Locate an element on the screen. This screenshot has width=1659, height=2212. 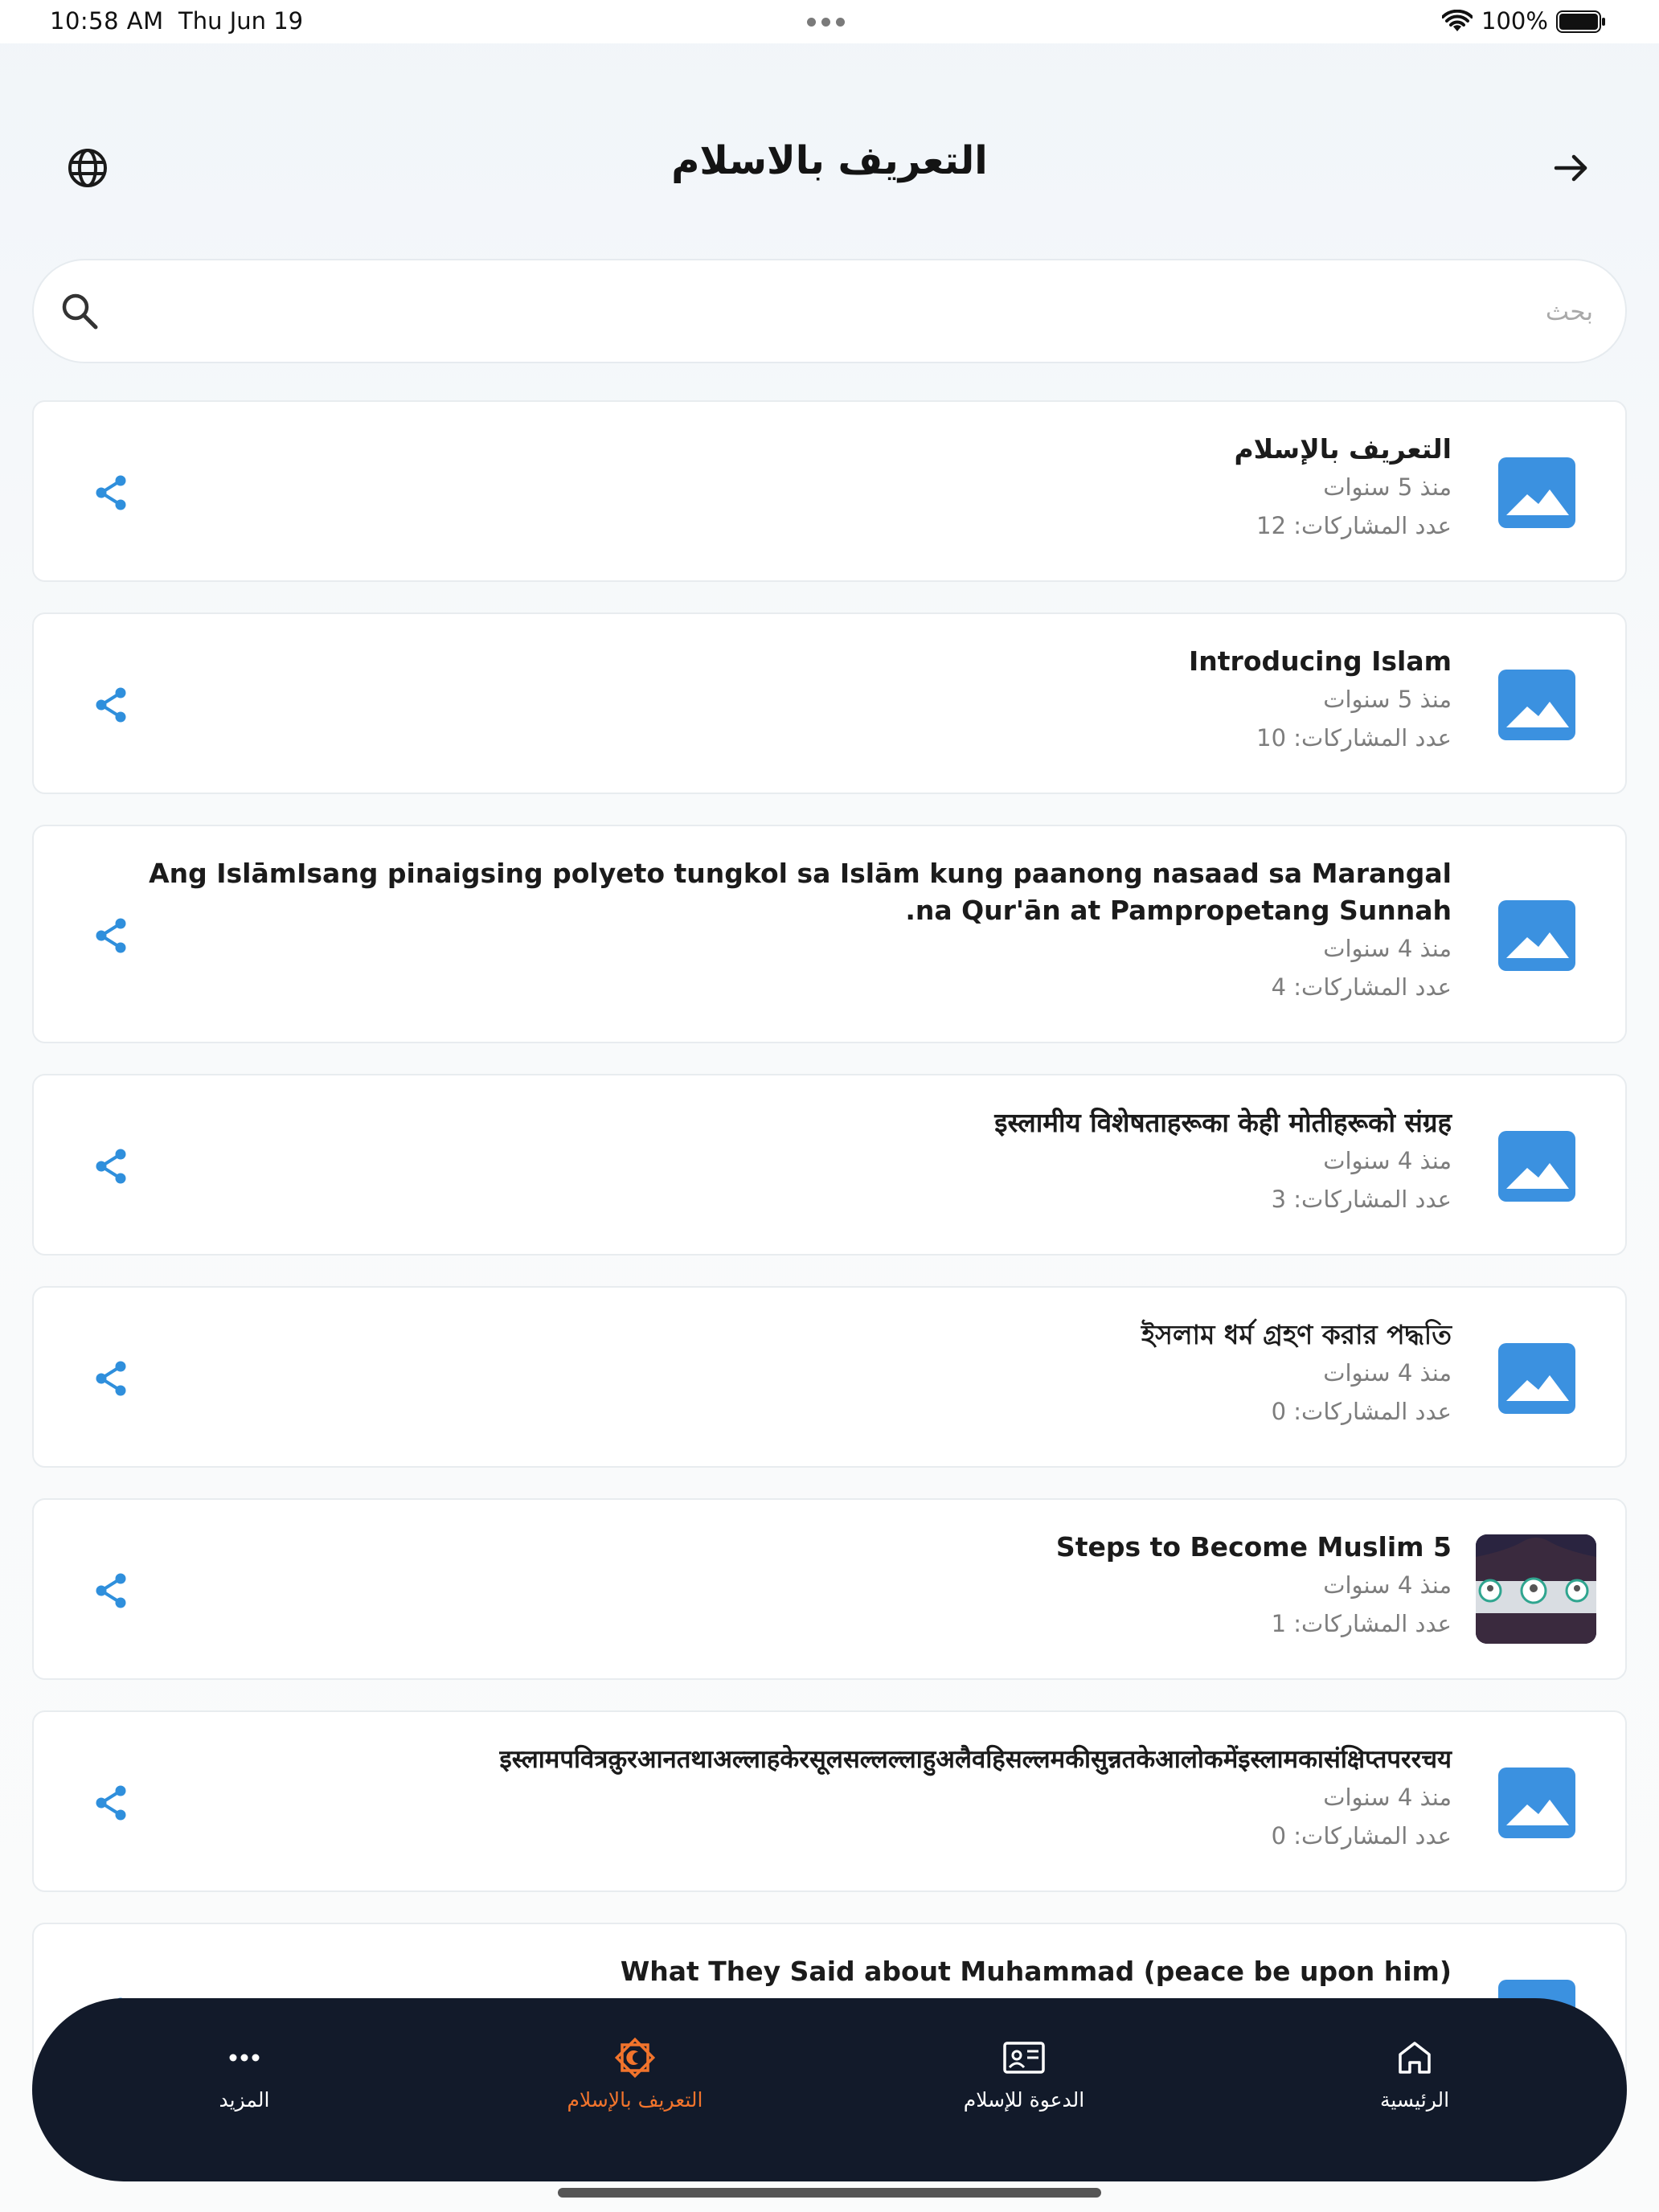
home-indicator is located at coordinates (829, 2193).